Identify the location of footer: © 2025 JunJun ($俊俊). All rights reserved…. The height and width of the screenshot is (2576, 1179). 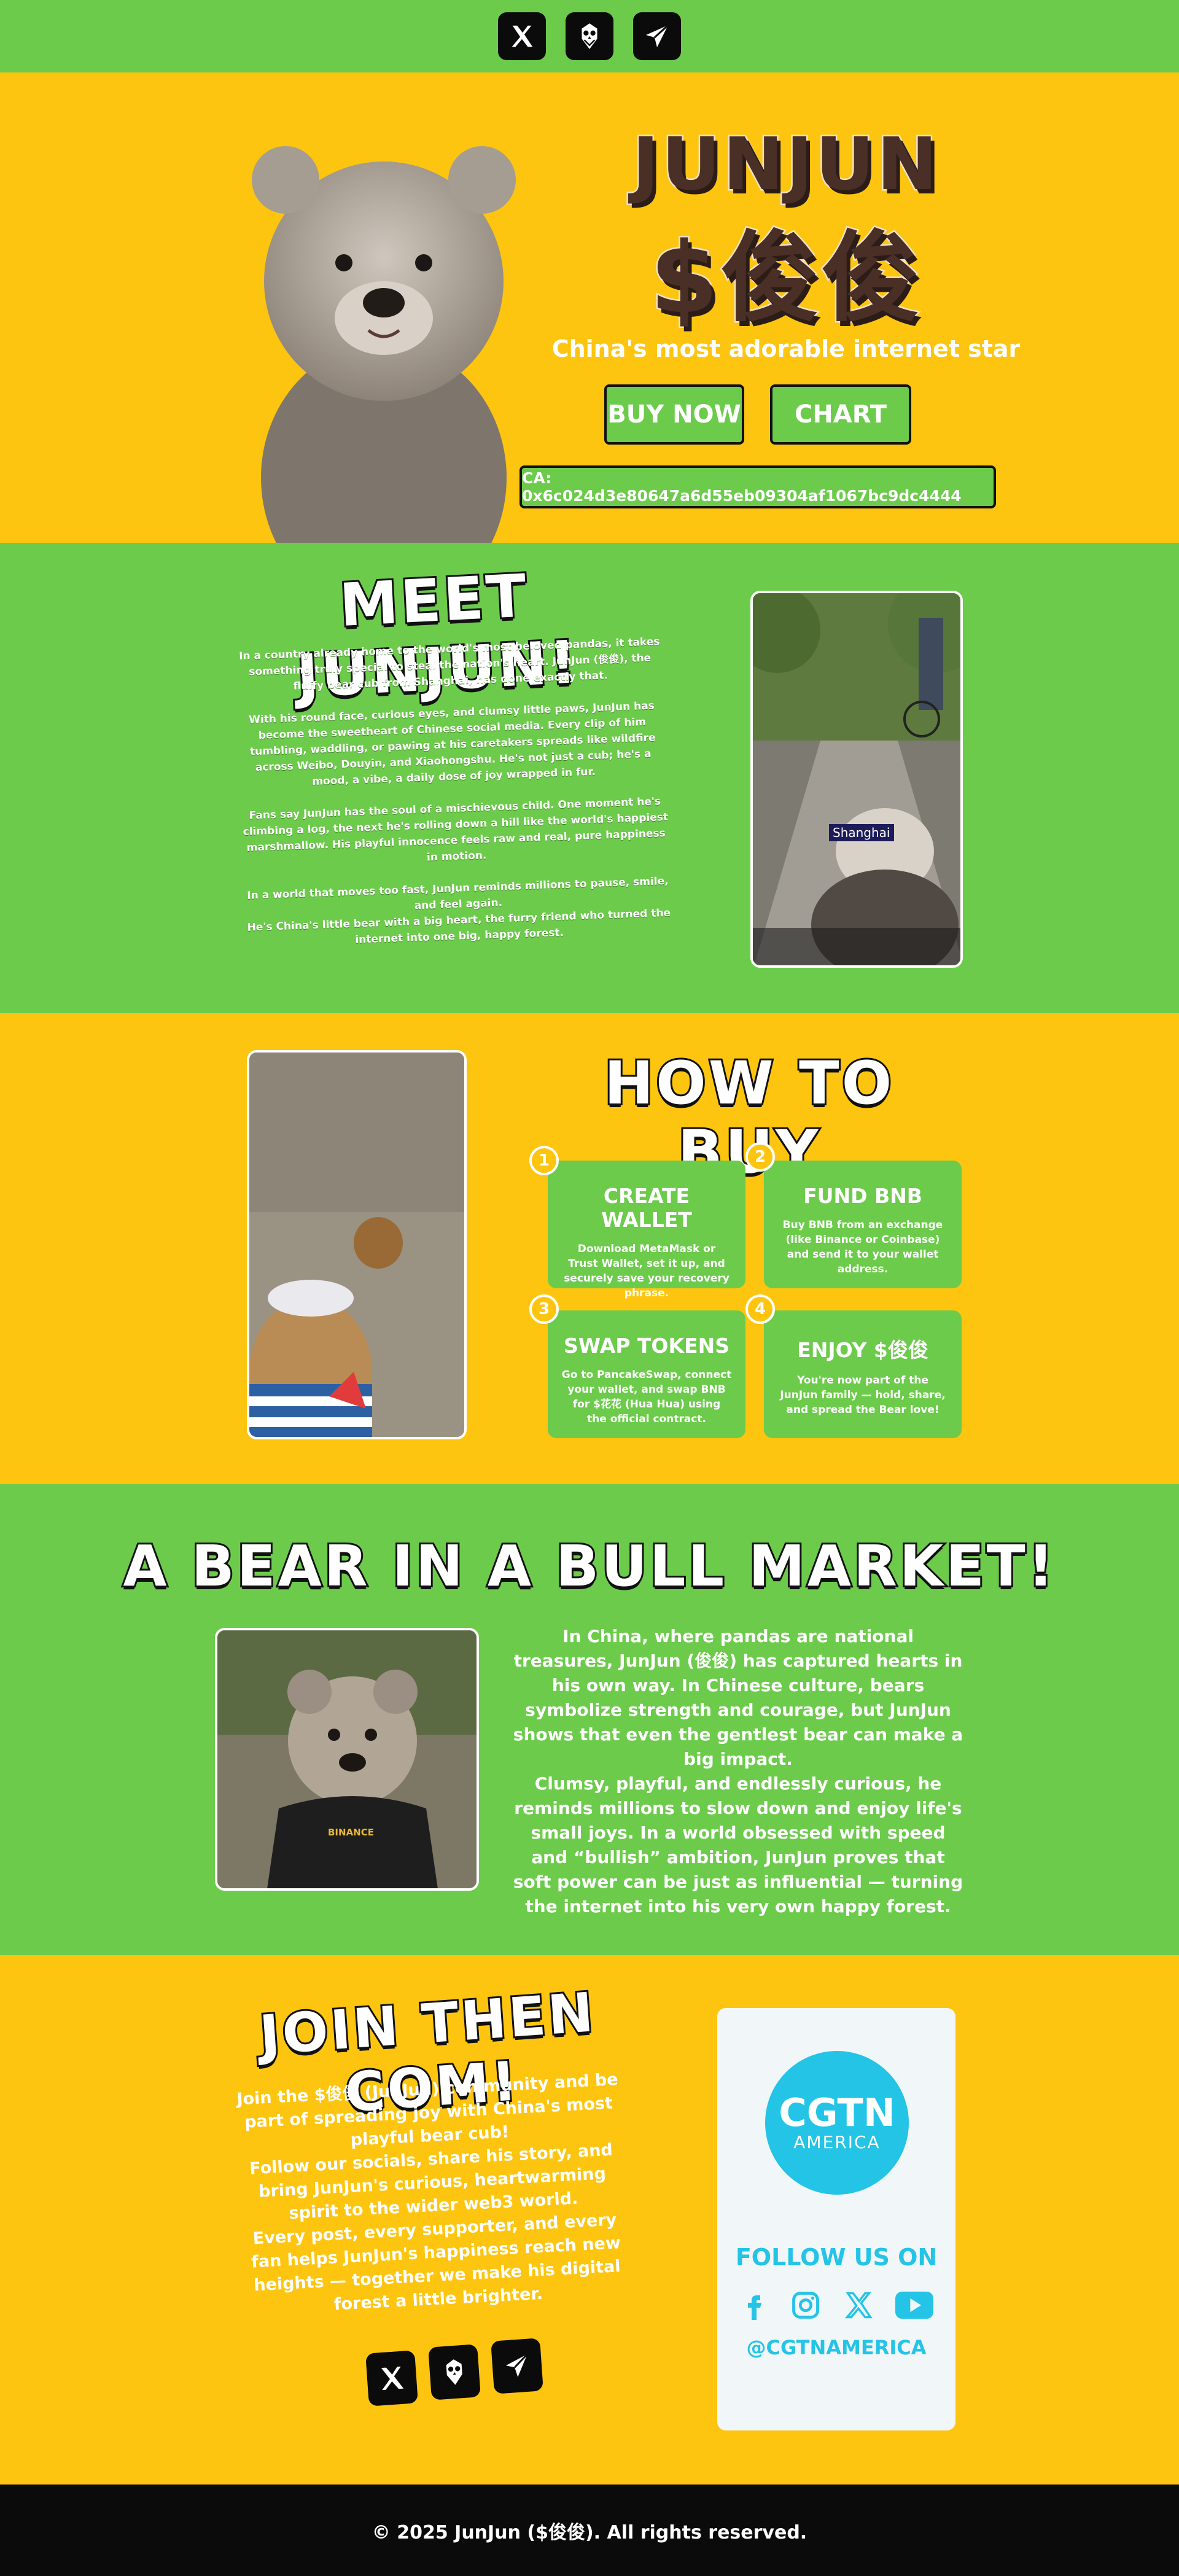
(589, 2530).